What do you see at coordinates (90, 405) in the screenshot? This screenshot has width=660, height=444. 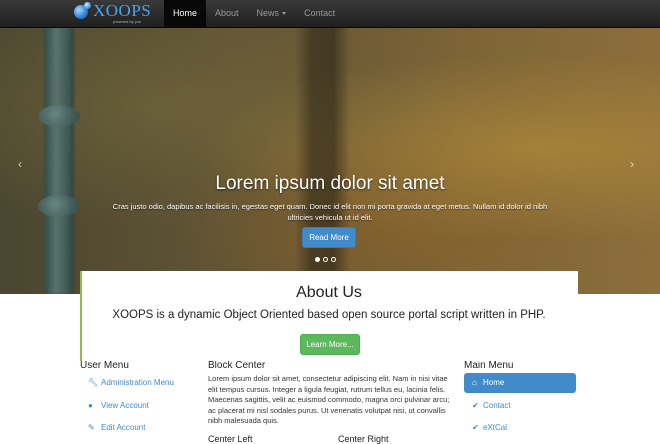 I see `user-icon: ●` at bounding box center [90, 405].